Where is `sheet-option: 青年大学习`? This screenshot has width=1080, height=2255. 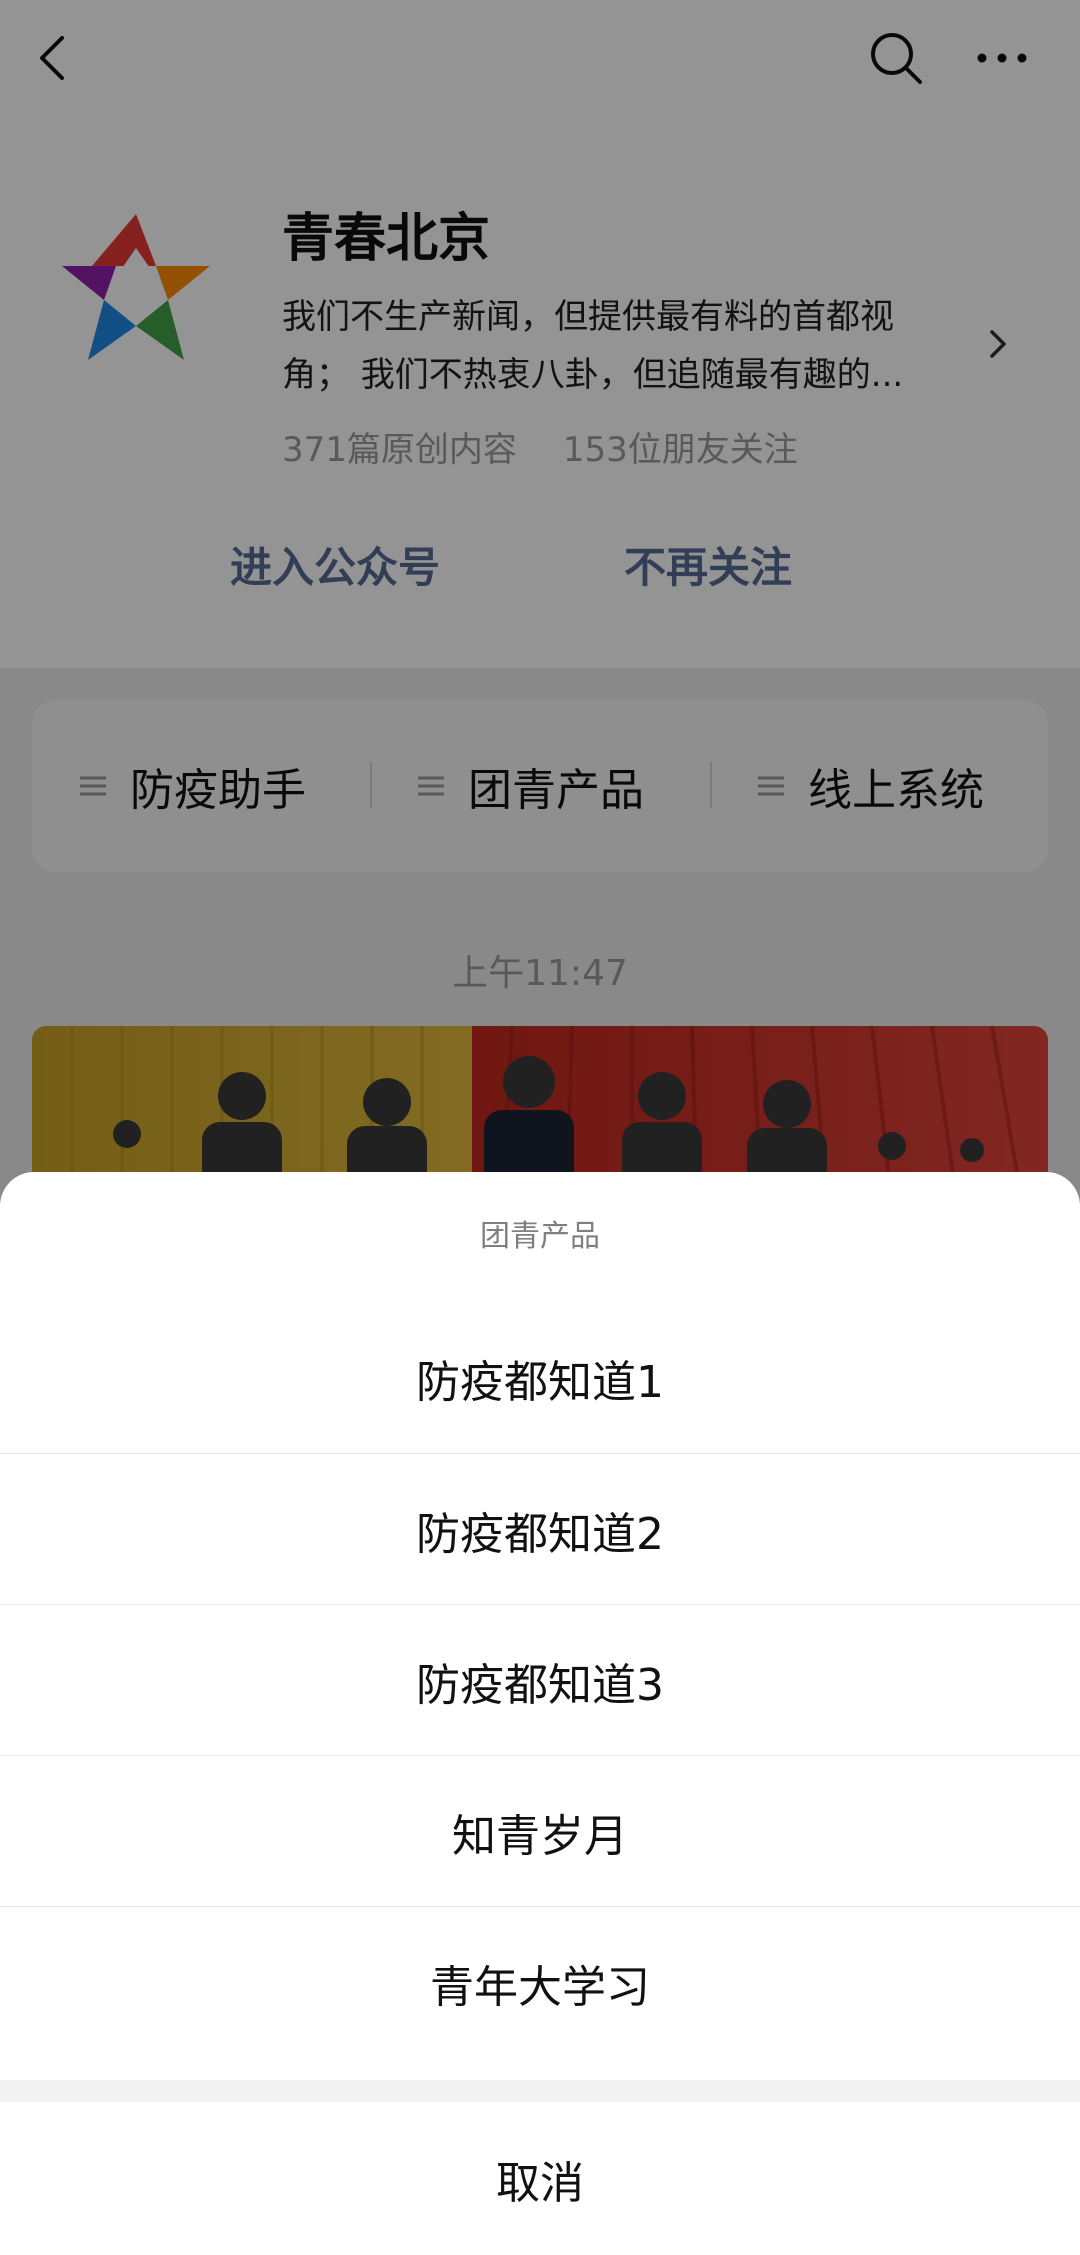
sheet-option: 青年大学习 is located at coordinates (540, 1982).